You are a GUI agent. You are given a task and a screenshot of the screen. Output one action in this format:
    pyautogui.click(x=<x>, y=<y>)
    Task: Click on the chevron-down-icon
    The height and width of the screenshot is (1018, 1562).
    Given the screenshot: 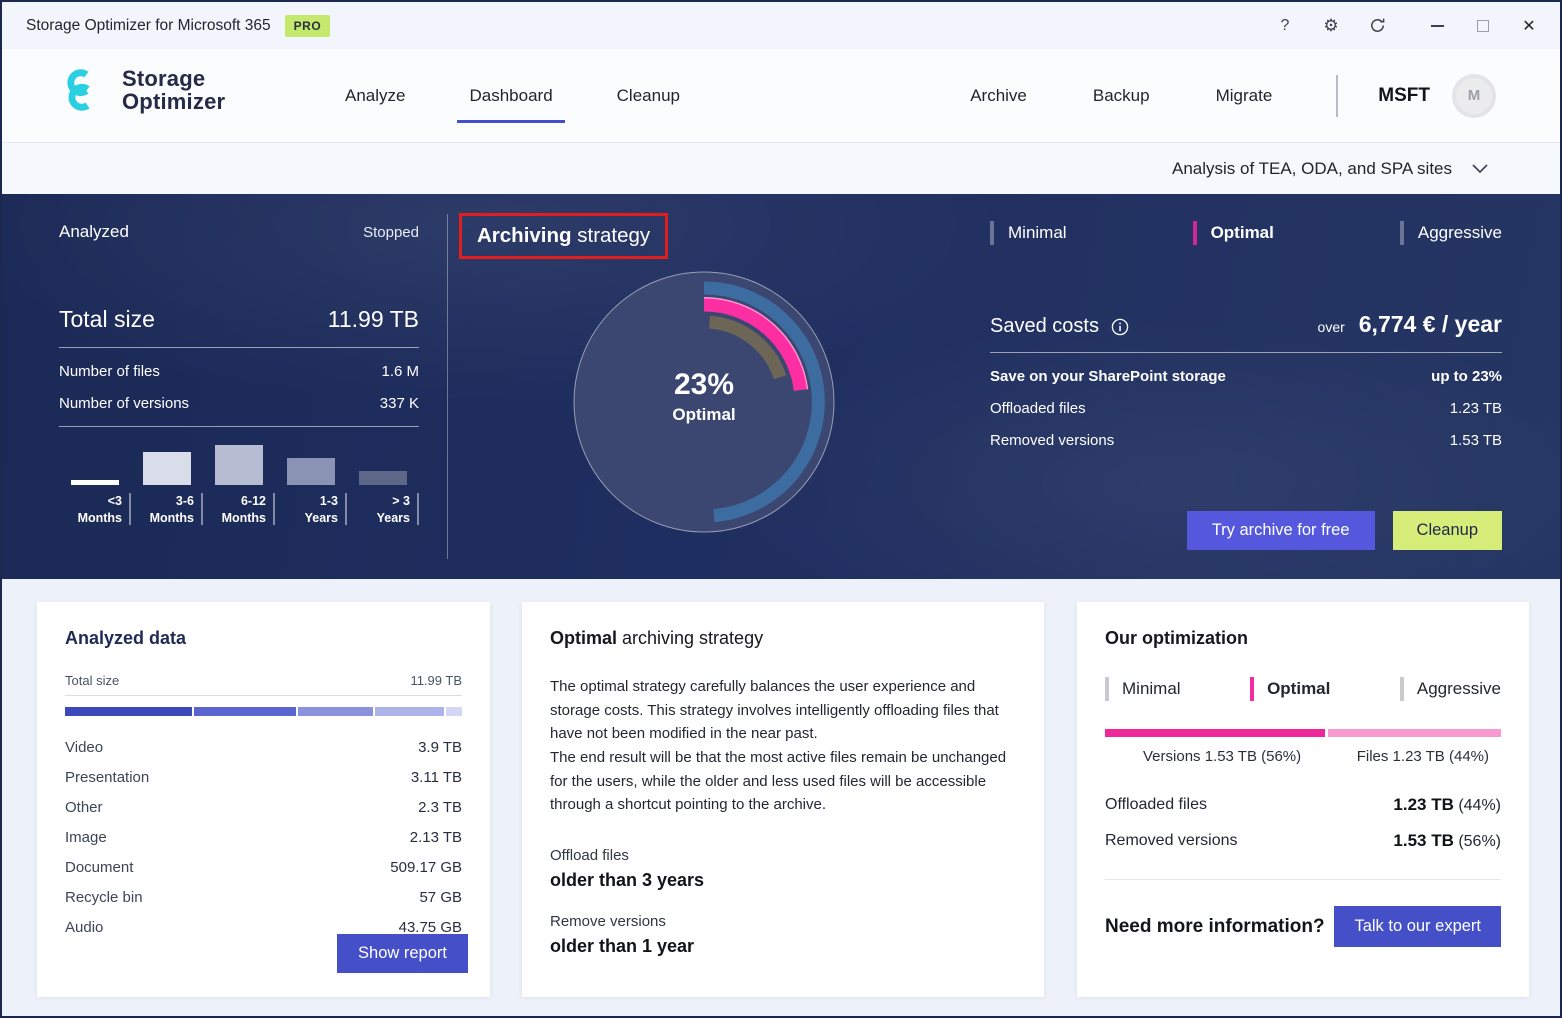 What is the action you would take?
    pyautogui.click(x=1480, y=168)
    